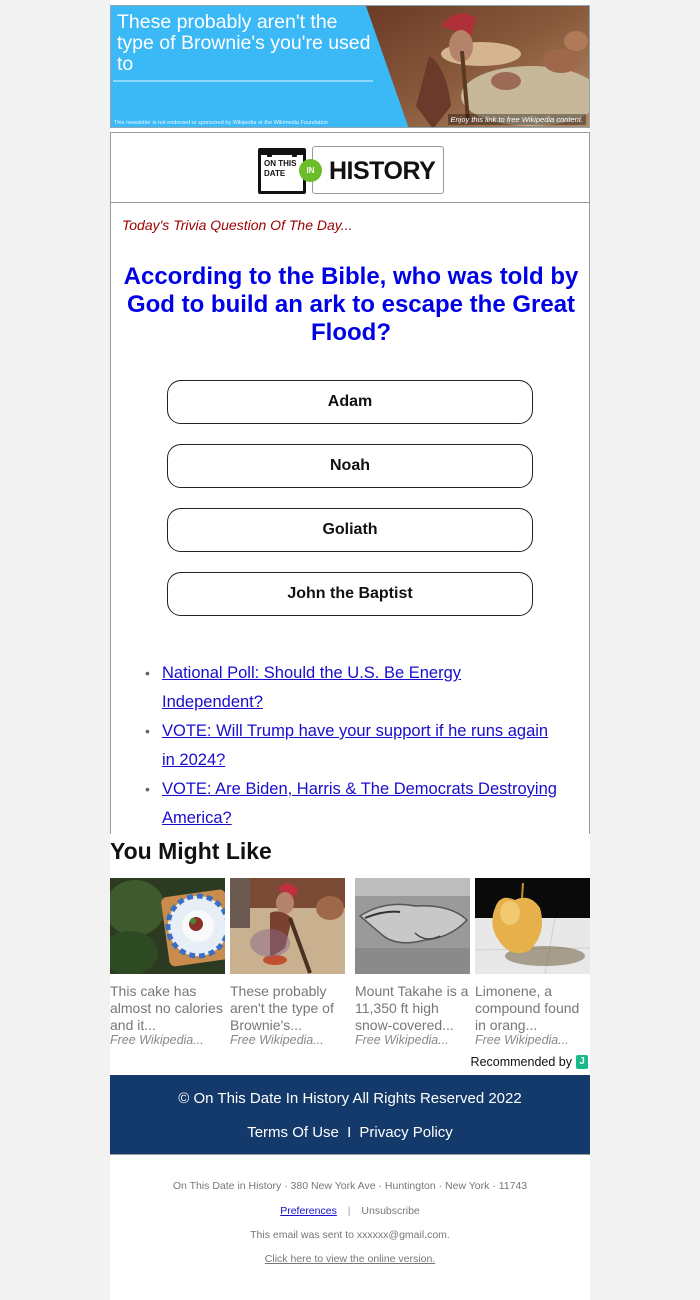 The height and width of the screenshot is (1300, 700). I want to click on calendar-text: ON THIS DATE, so click(280, 168).